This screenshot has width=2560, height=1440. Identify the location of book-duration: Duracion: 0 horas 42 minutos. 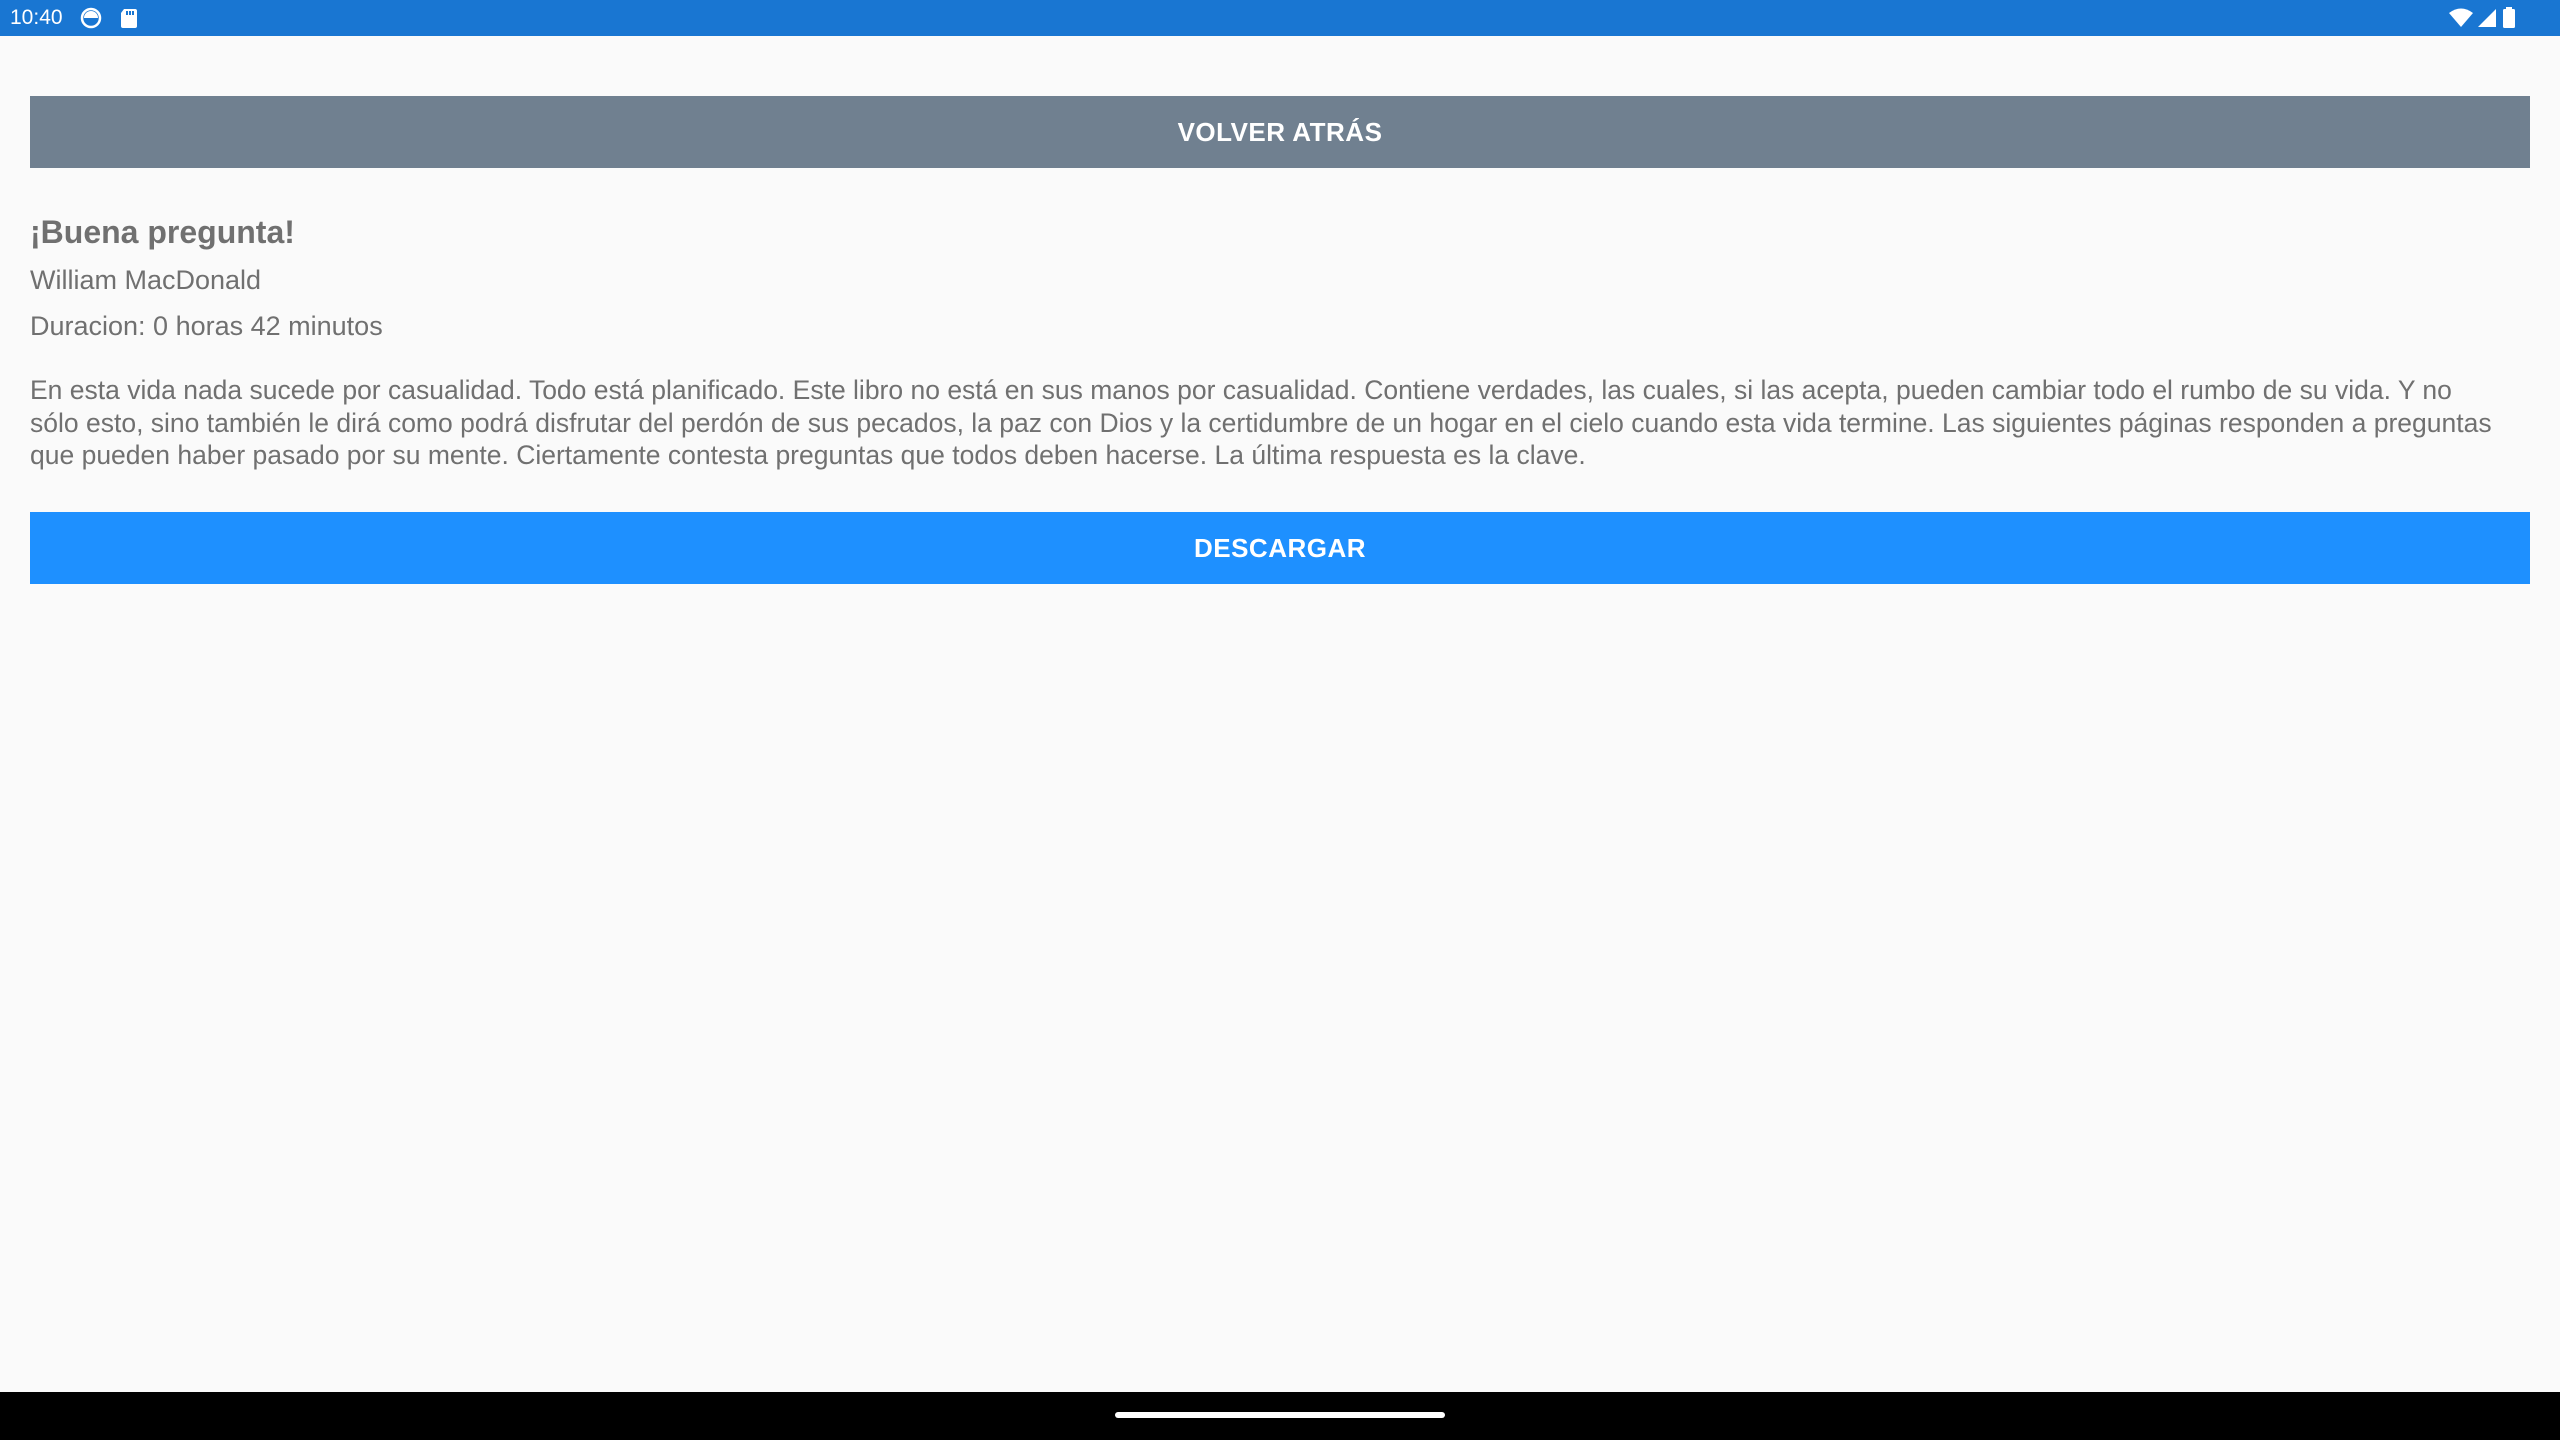
(206, 326).